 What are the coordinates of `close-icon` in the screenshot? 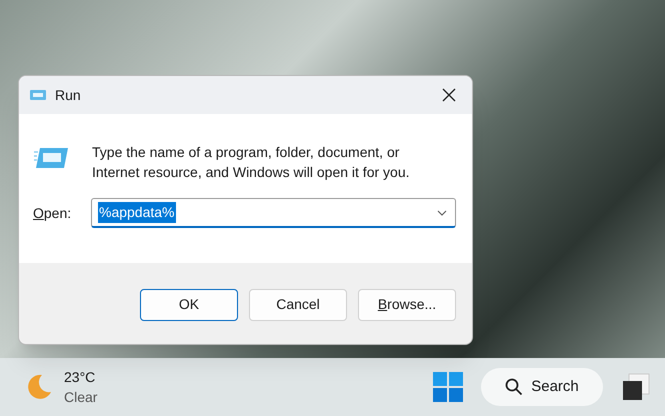 It's located at (449, 95).